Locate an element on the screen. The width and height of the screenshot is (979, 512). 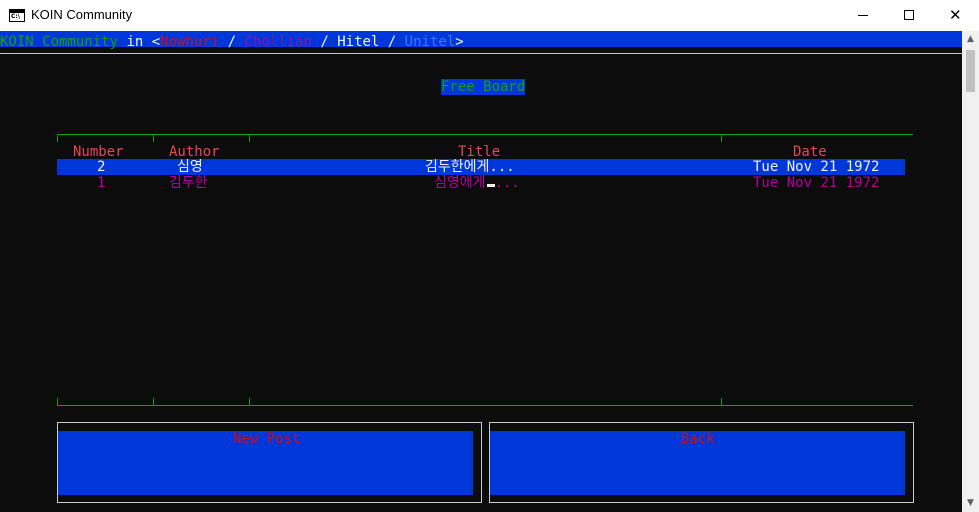
column-header-date: Date is located at coordinates (810, 152).